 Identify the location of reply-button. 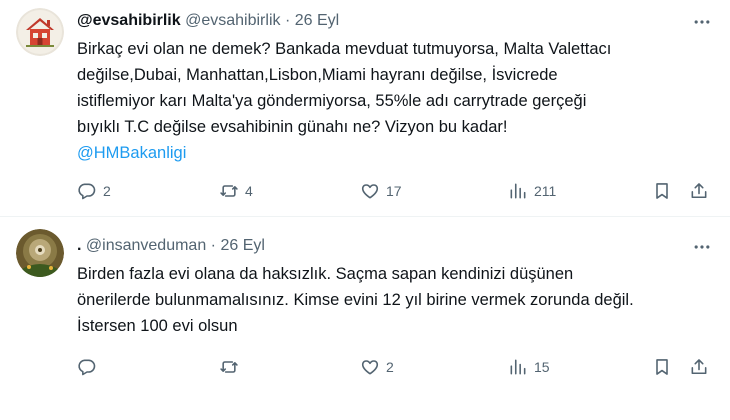
(90, 367).